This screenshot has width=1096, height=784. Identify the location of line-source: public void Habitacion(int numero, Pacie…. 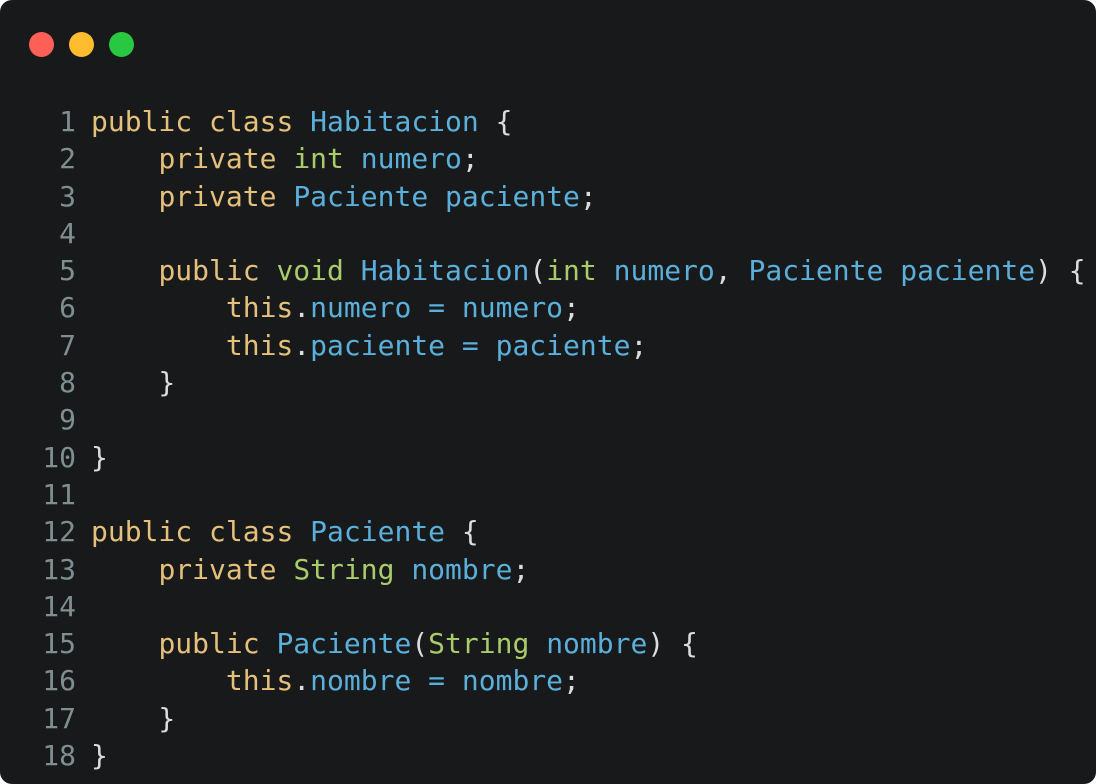
(588, 270).